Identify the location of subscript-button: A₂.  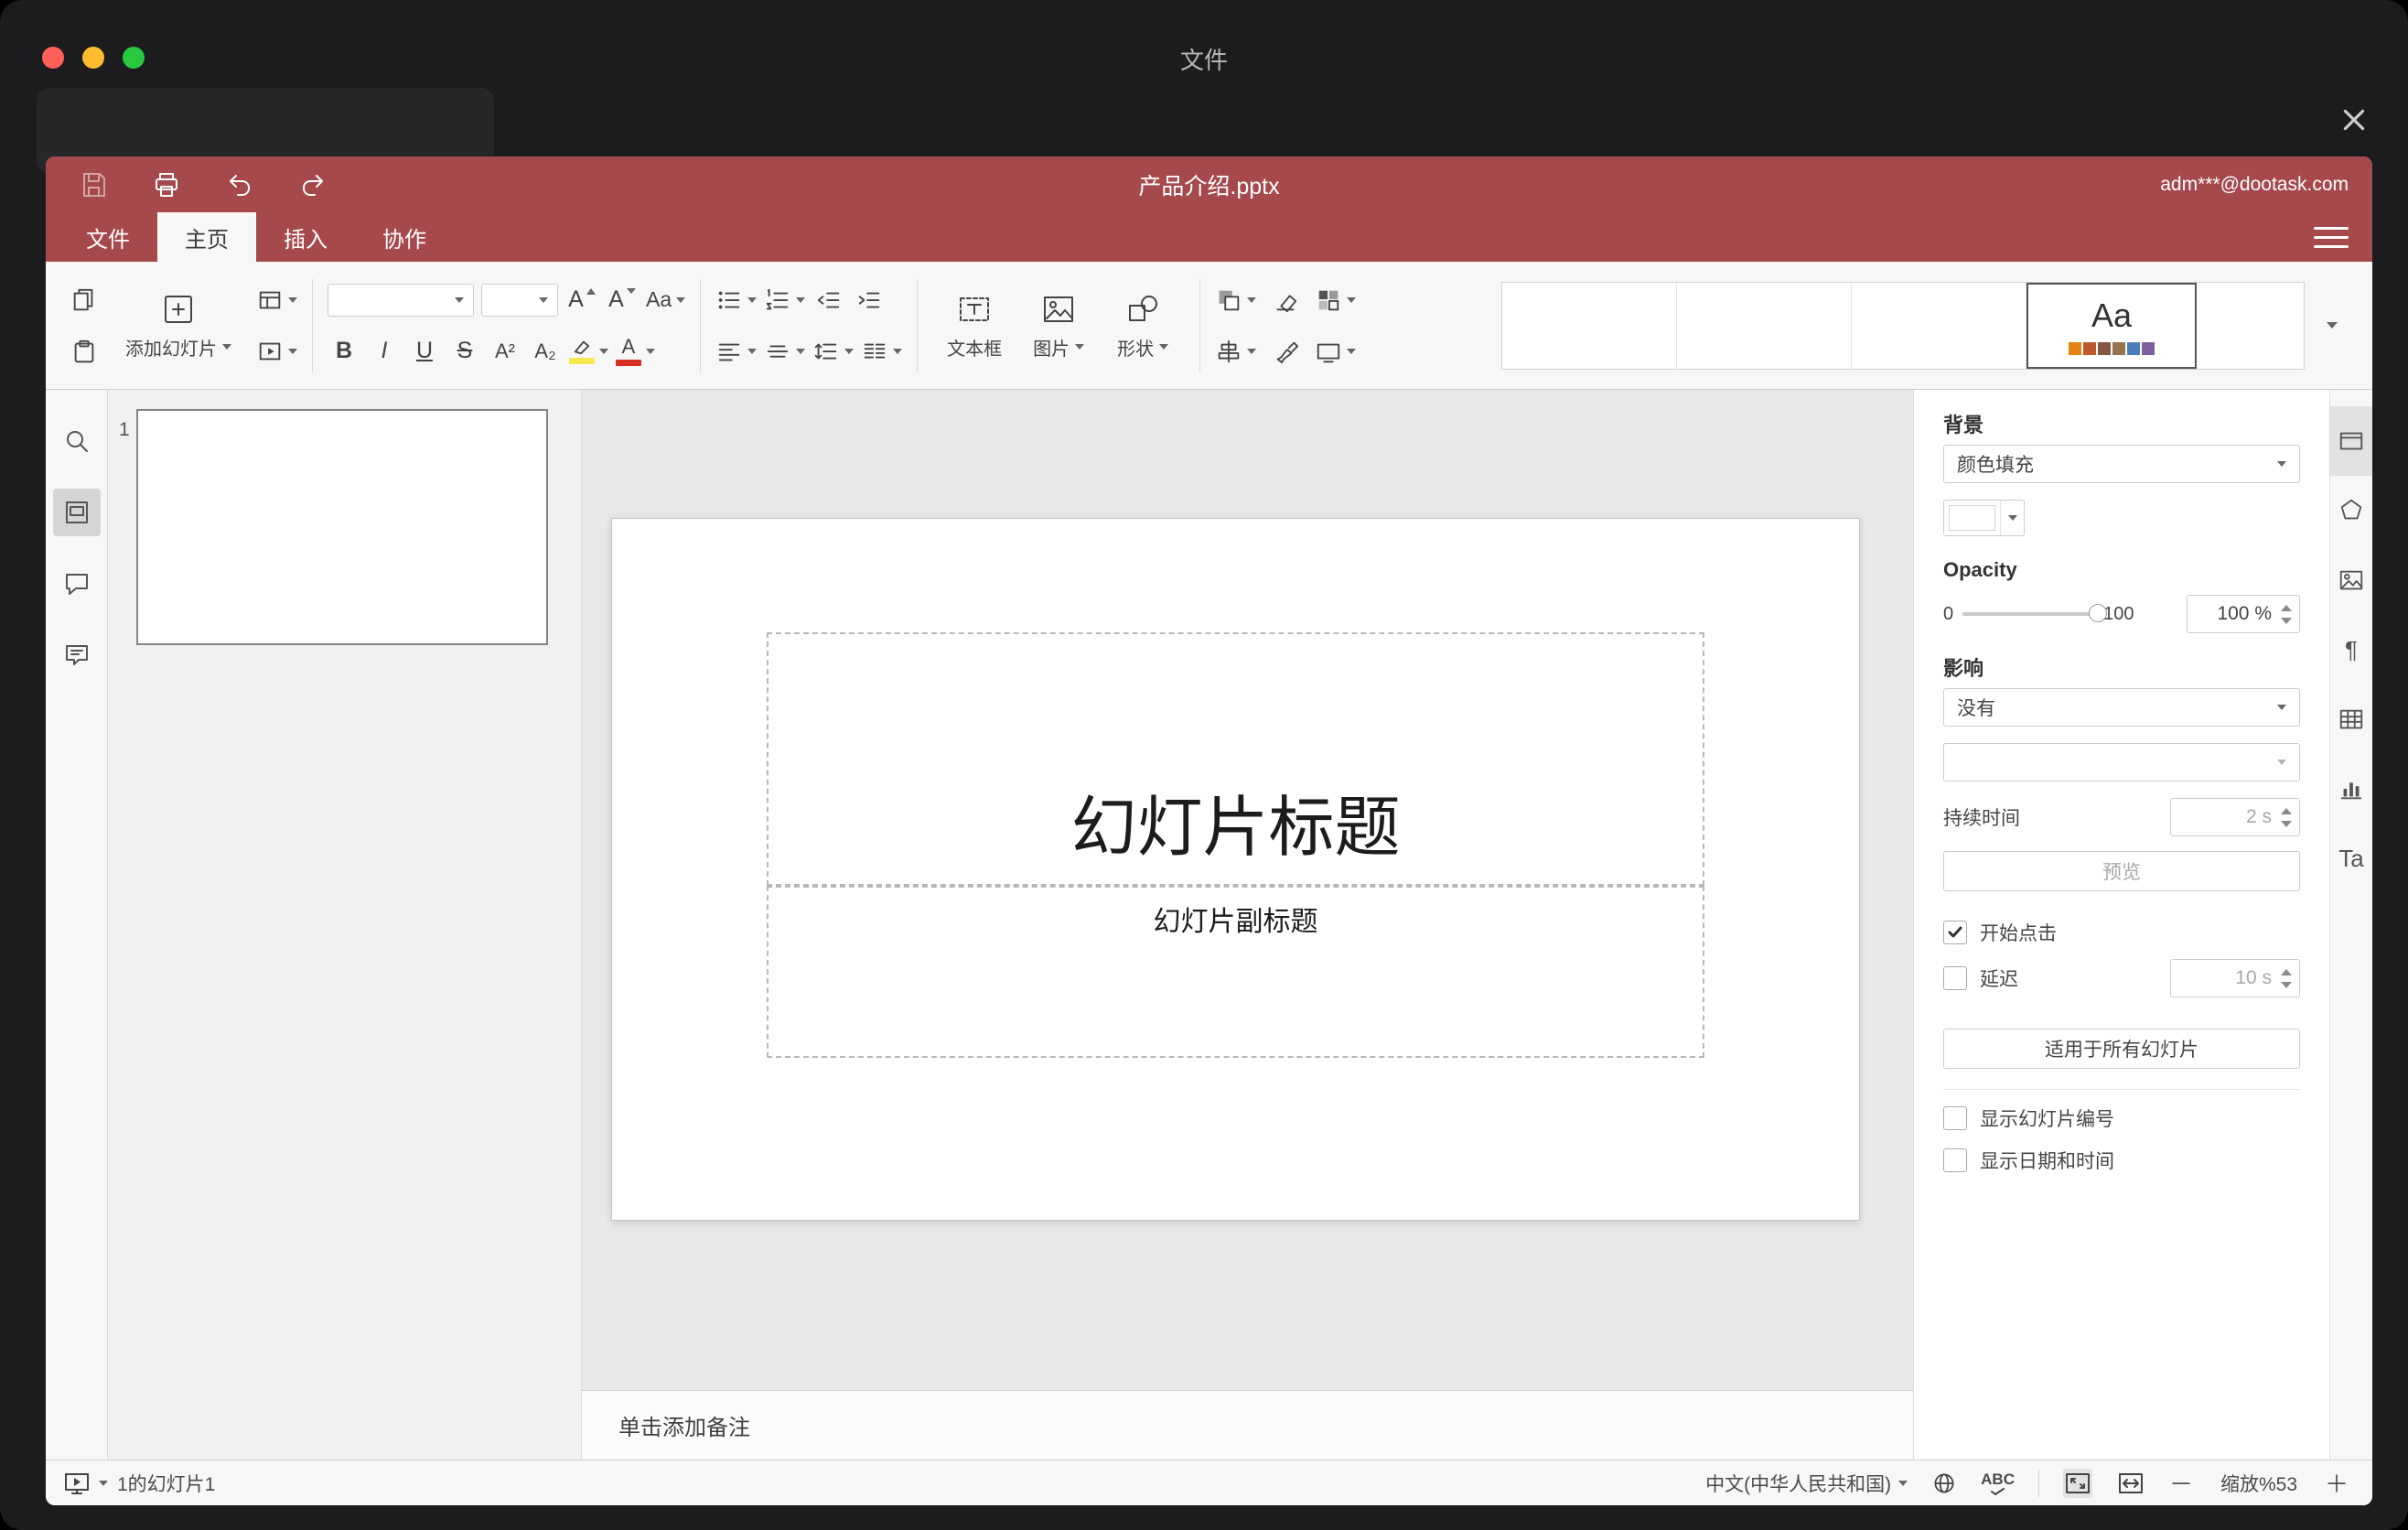
(545, 351).